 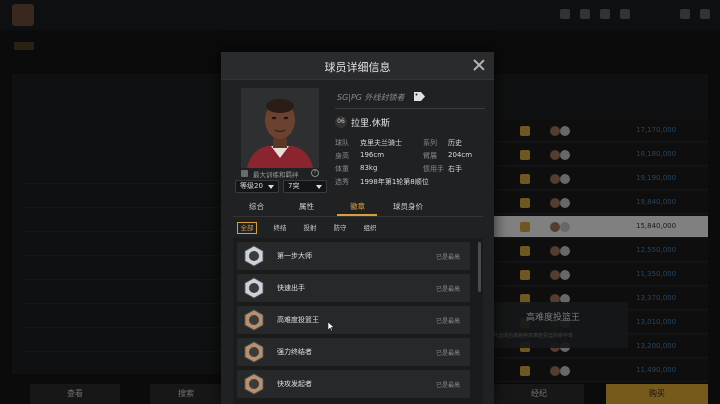 I want to click on info-key: 惯用手, so click(x=433, y=169).